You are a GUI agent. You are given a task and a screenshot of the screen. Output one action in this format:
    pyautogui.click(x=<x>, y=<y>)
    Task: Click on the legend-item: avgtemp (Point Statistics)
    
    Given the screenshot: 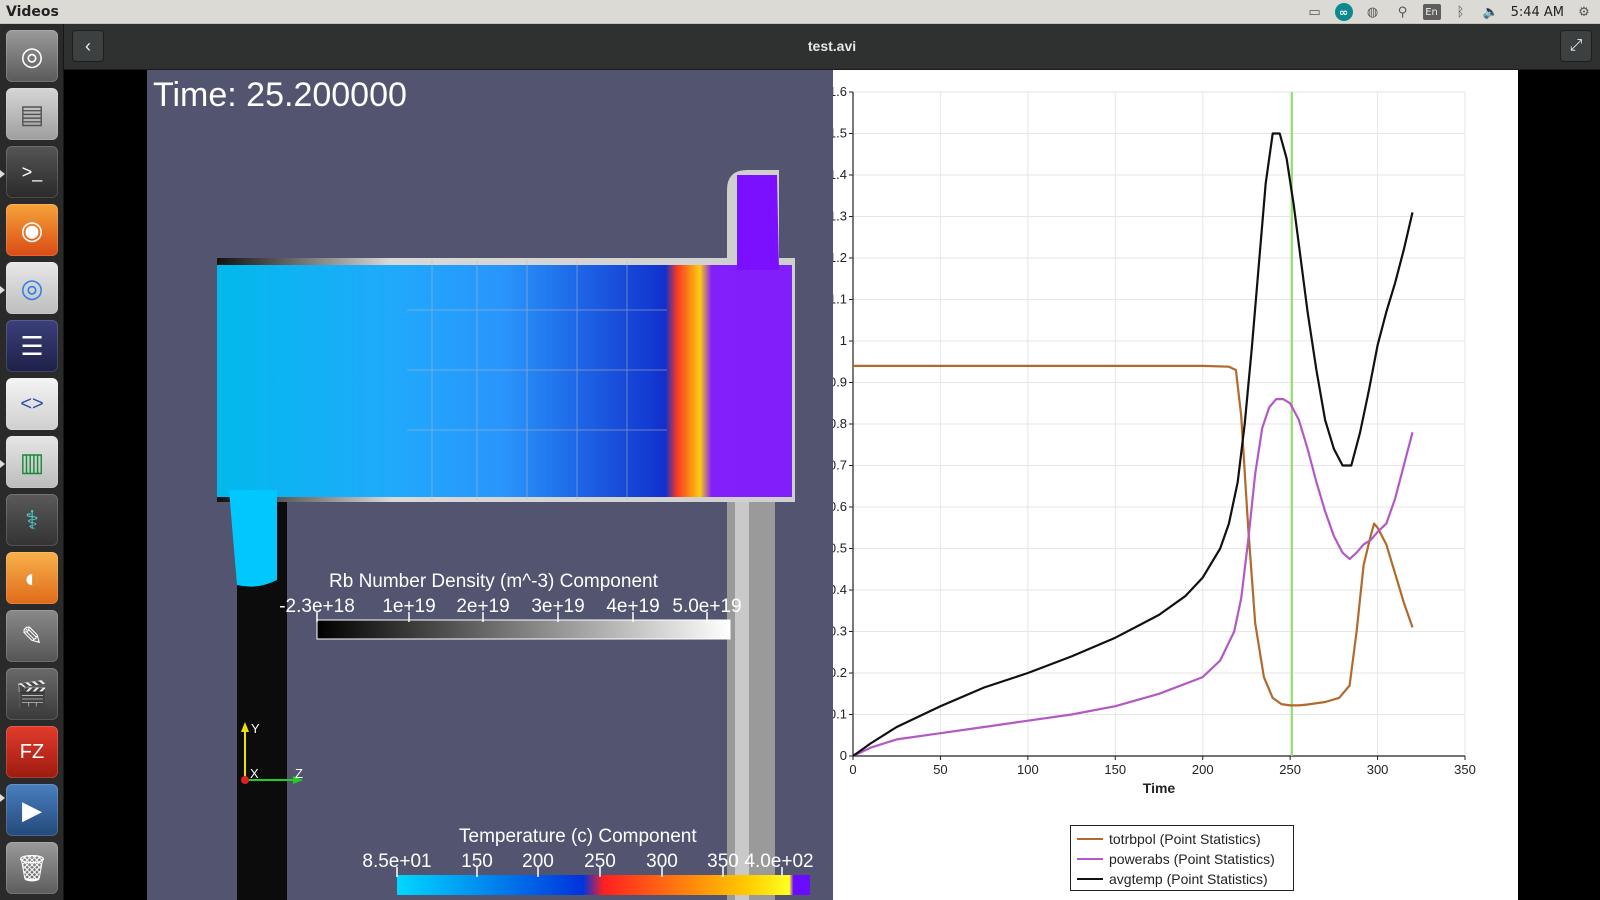 What is the action you would take?
    pyautogui.click(x=1182, y=879)
    